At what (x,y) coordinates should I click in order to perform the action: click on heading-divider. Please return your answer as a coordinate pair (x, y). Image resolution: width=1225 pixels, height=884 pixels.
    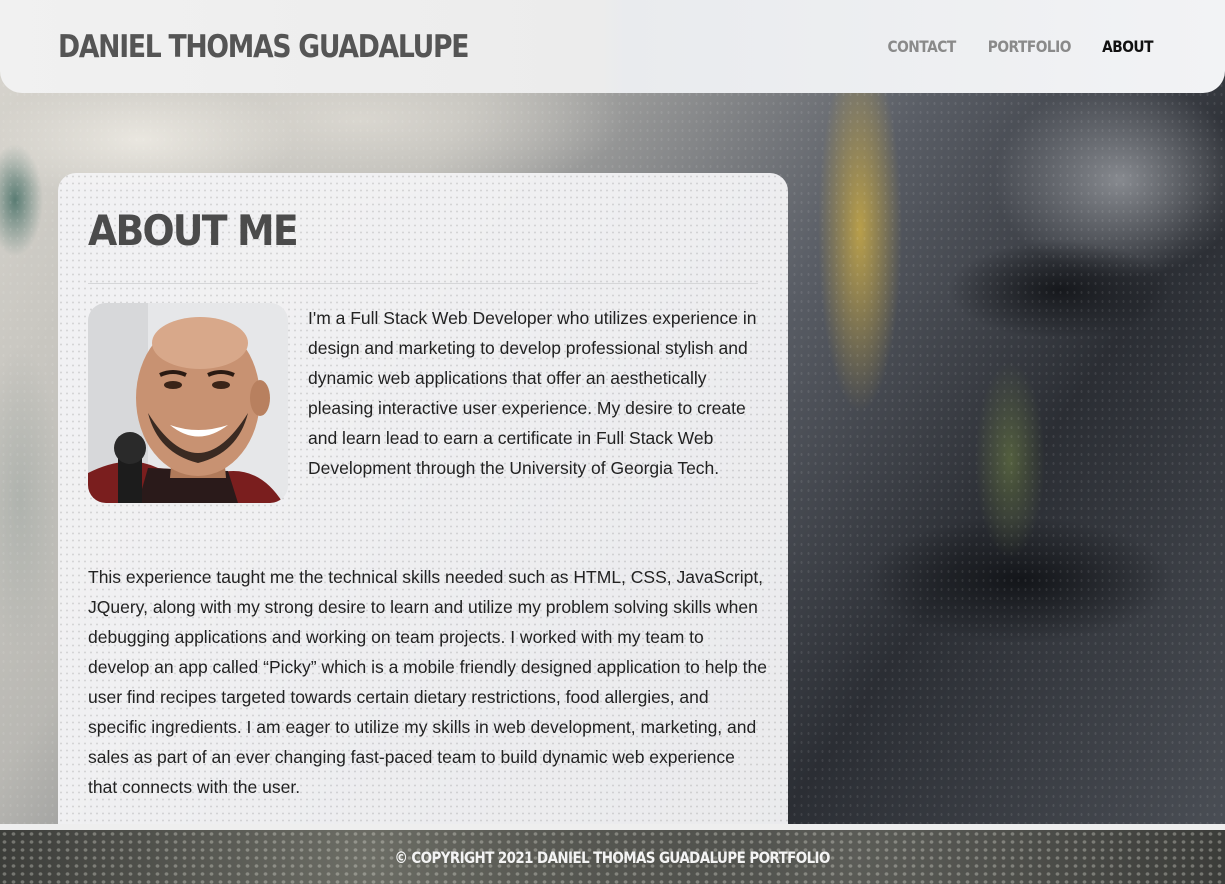
    Looking at the image, I should click on (423, 283).